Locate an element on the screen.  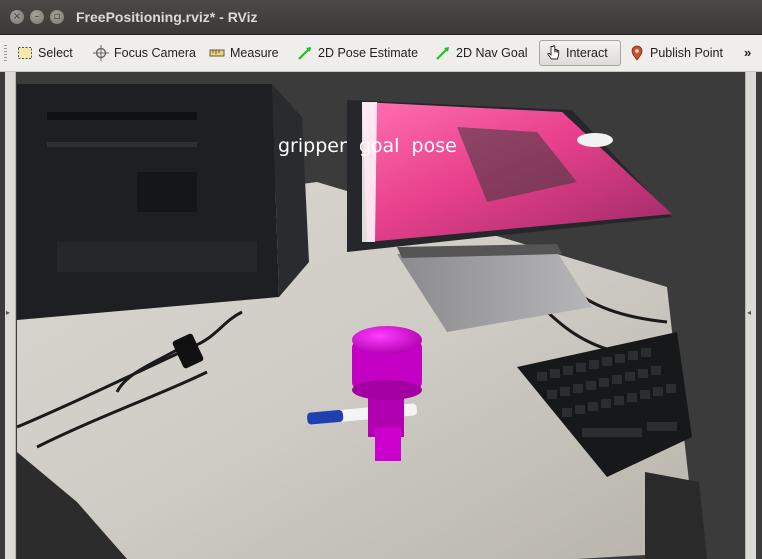
left-panel-splitter: ▸ is located at coordinates (10, 315).